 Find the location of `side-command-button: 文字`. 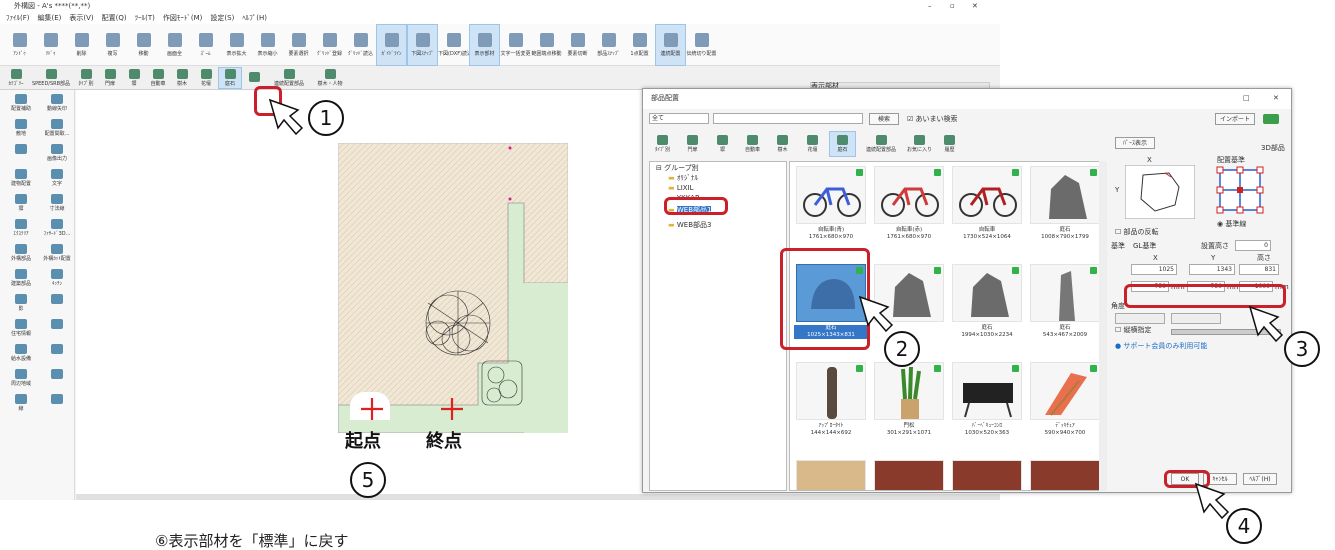

side-command-button: 文字 is located at coordinates (57, 180).